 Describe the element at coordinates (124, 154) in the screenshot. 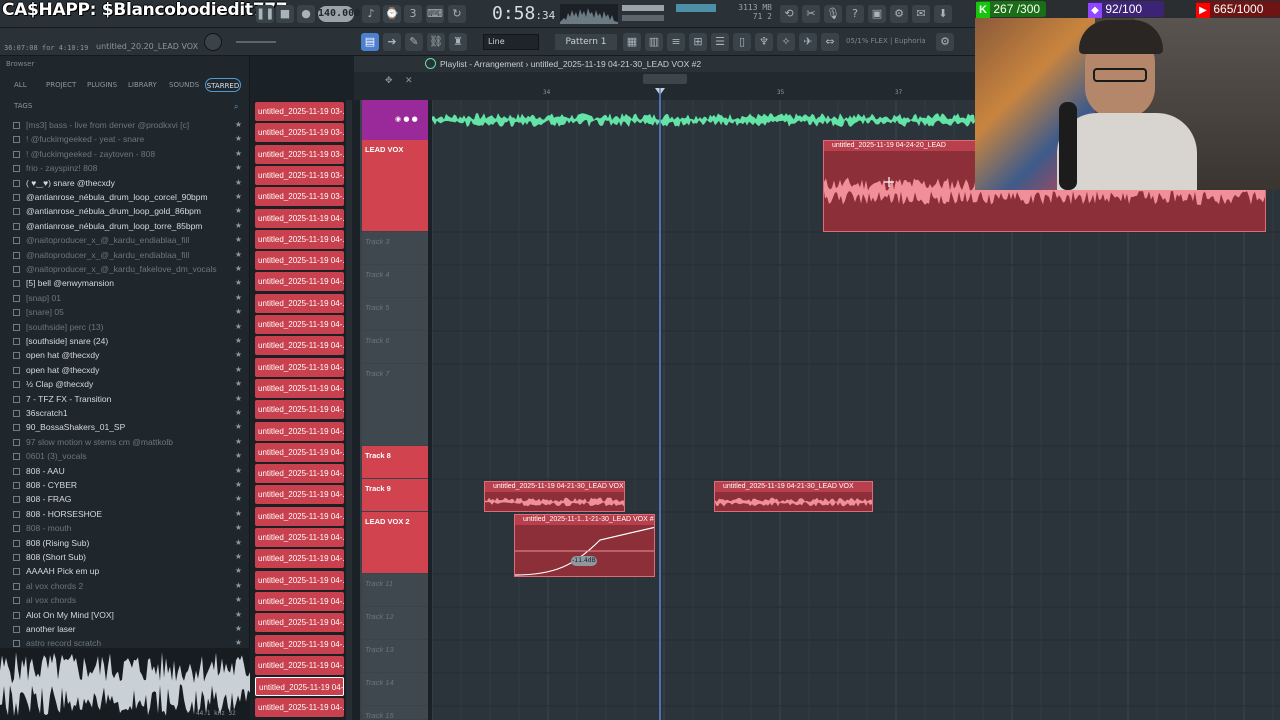

I see `browser-item: ! @fuckimgeeked - zaytoven - 808 ★` at that location.